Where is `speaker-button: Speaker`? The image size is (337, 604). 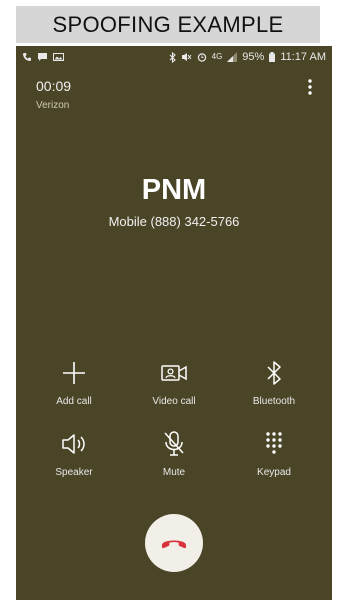 speaker-button: Speaker is located at coordinates (74, 453).